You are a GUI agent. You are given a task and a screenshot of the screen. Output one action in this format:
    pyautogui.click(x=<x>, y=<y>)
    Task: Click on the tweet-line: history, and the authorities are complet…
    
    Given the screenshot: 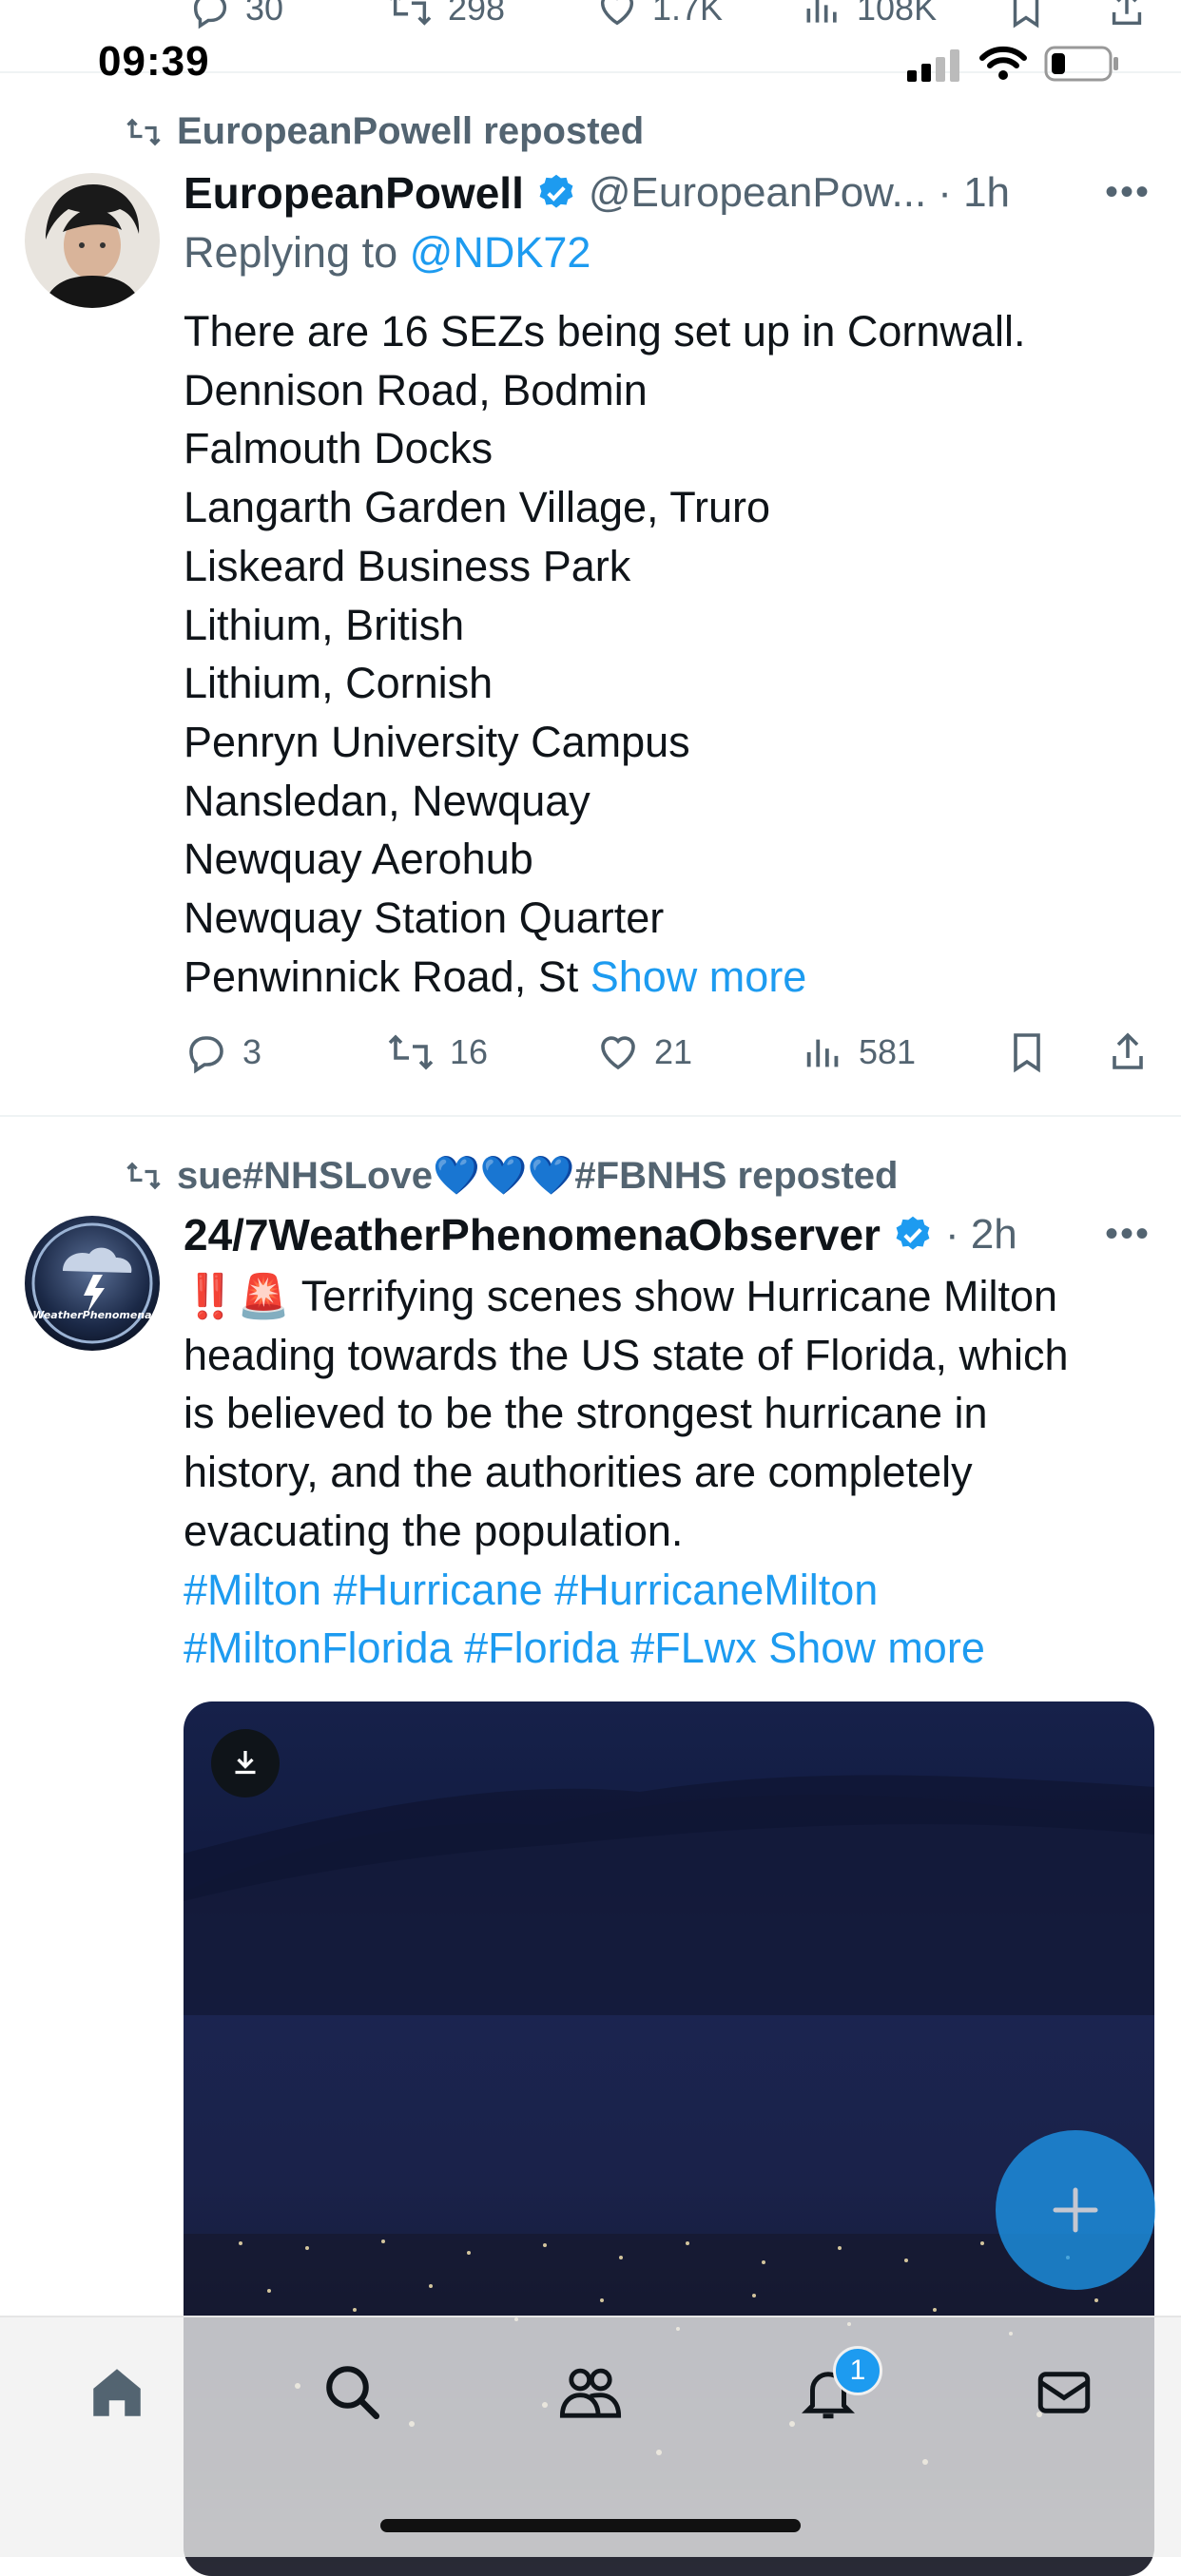 What is the action you would take?
    pyautogui.click(x=578, y=1472)
    